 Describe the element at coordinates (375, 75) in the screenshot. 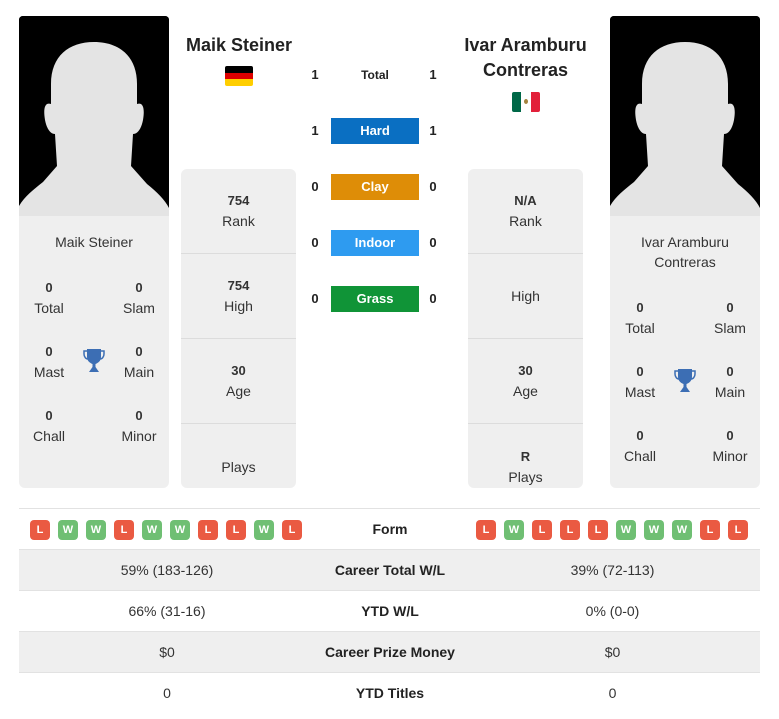

I see `surface-total-label: Total` at that location.